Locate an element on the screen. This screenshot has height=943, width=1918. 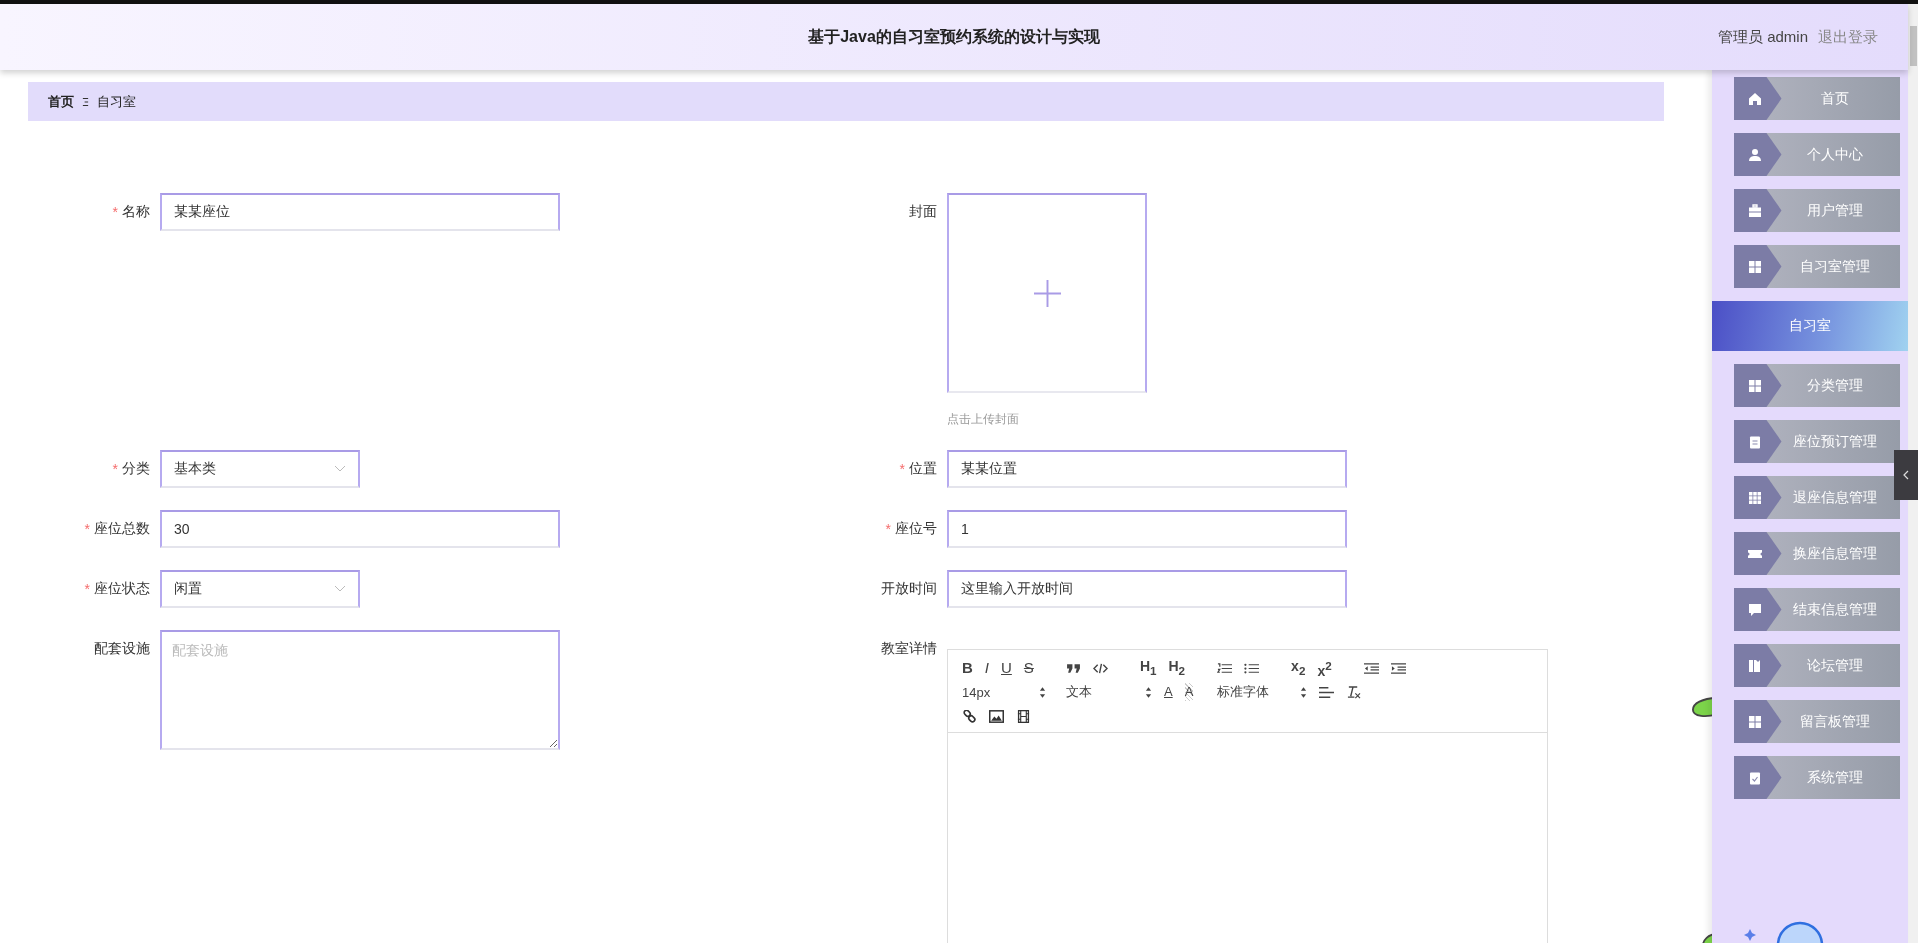
briefcase-icon is located at coordinates (1754, 210).